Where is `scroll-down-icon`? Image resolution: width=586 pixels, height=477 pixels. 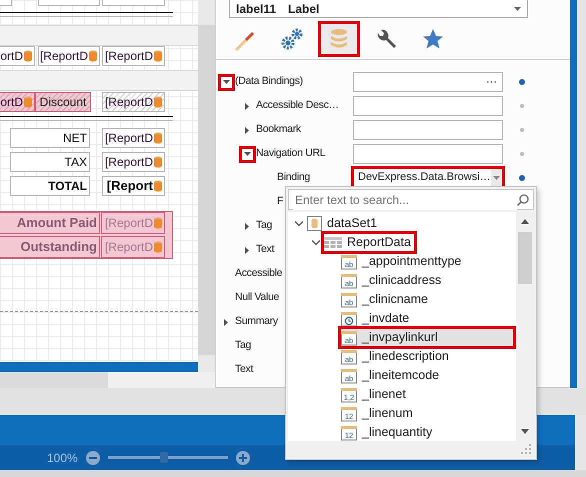
scroll-down-icon is located at coordinates (525, 431).